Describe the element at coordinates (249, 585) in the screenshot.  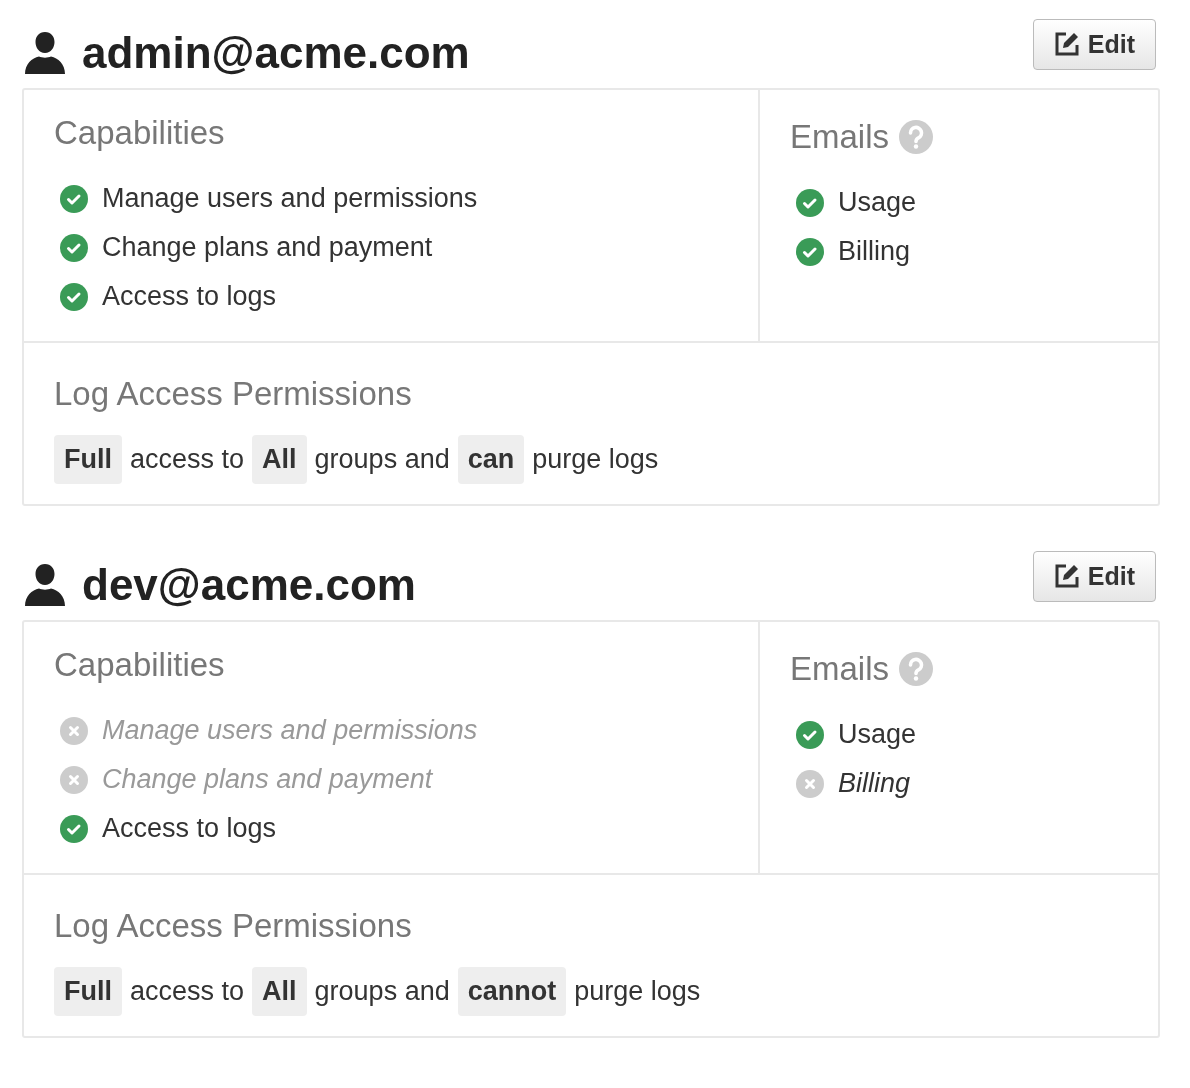
I see `user-email: dev@acme.com` at that location.